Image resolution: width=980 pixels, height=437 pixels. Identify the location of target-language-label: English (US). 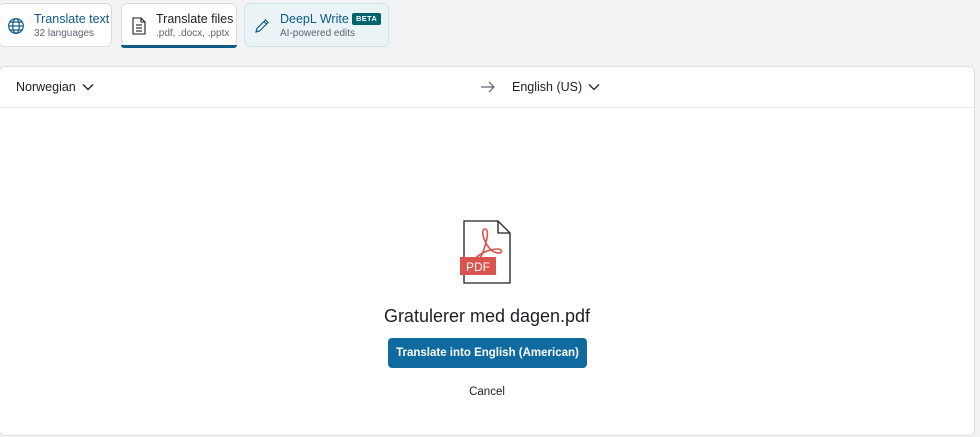
(547, 87).